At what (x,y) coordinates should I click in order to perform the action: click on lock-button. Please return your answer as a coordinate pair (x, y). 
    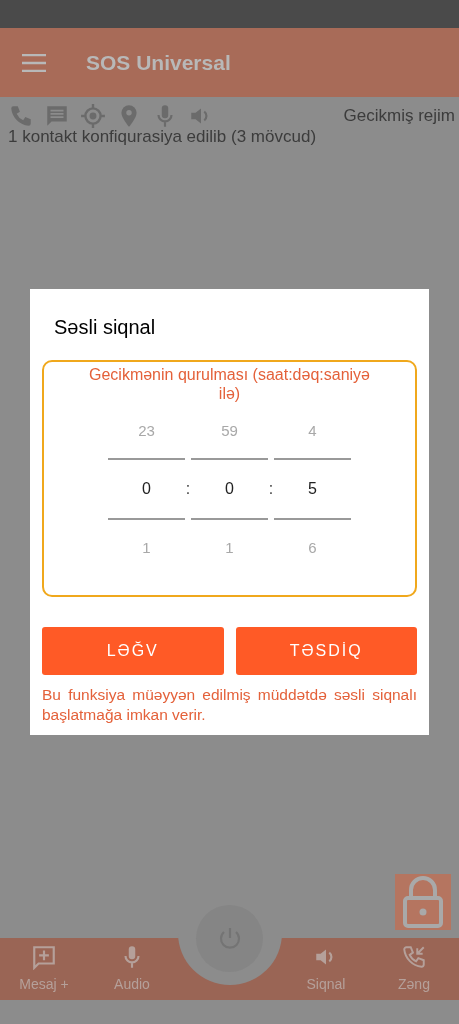
    Looking at the image, I should click on (423, 902).